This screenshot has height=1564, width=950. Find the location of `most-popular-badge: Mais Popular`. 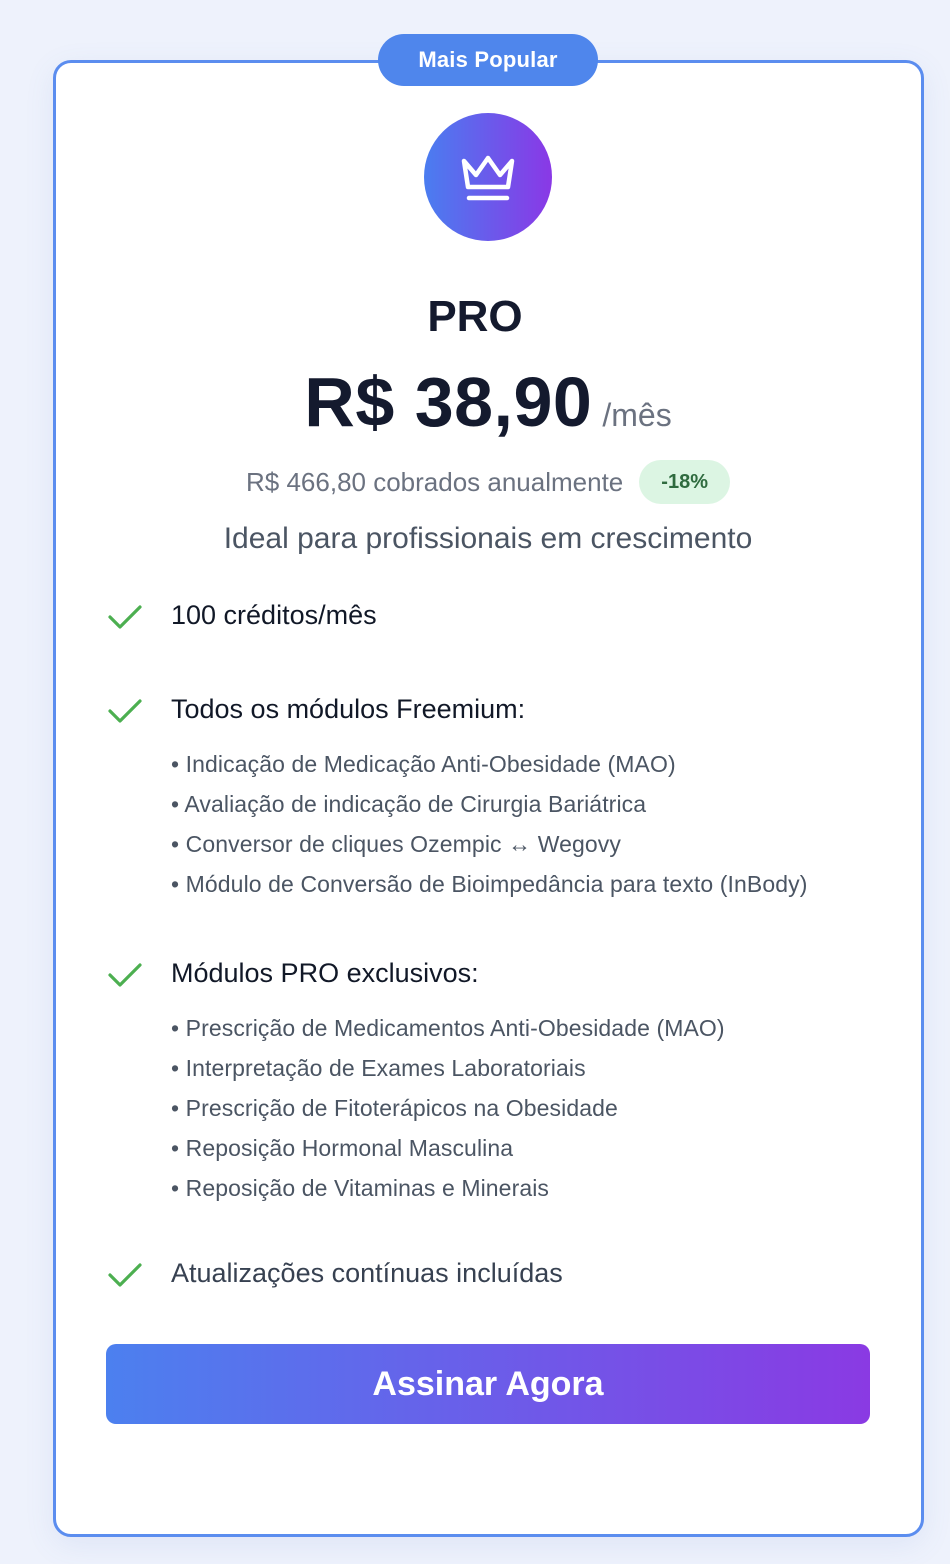

most-popular-badge: Mais Popular is located at coordinates (488, 60).